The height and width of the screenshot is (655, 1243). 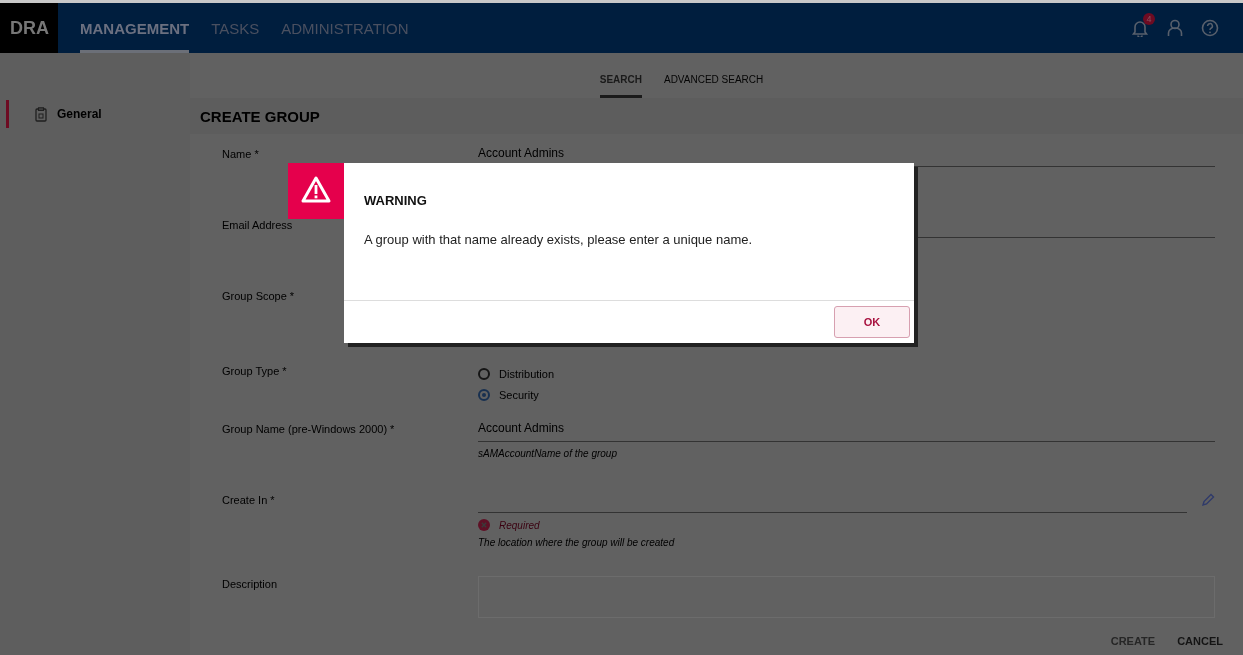 I want to click on radio-label: Security, so click(x=519, y=394).